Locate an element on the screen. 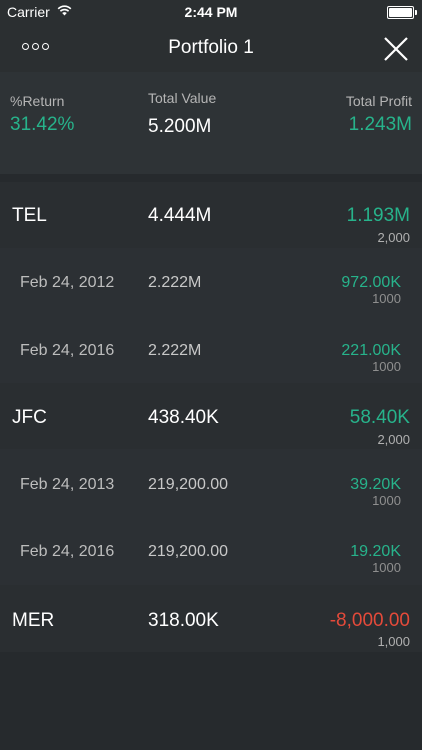 The height and width of the screenshot is (750, 422). navigation-bar: Portfolio 1 is located at coordinates (211, 48).